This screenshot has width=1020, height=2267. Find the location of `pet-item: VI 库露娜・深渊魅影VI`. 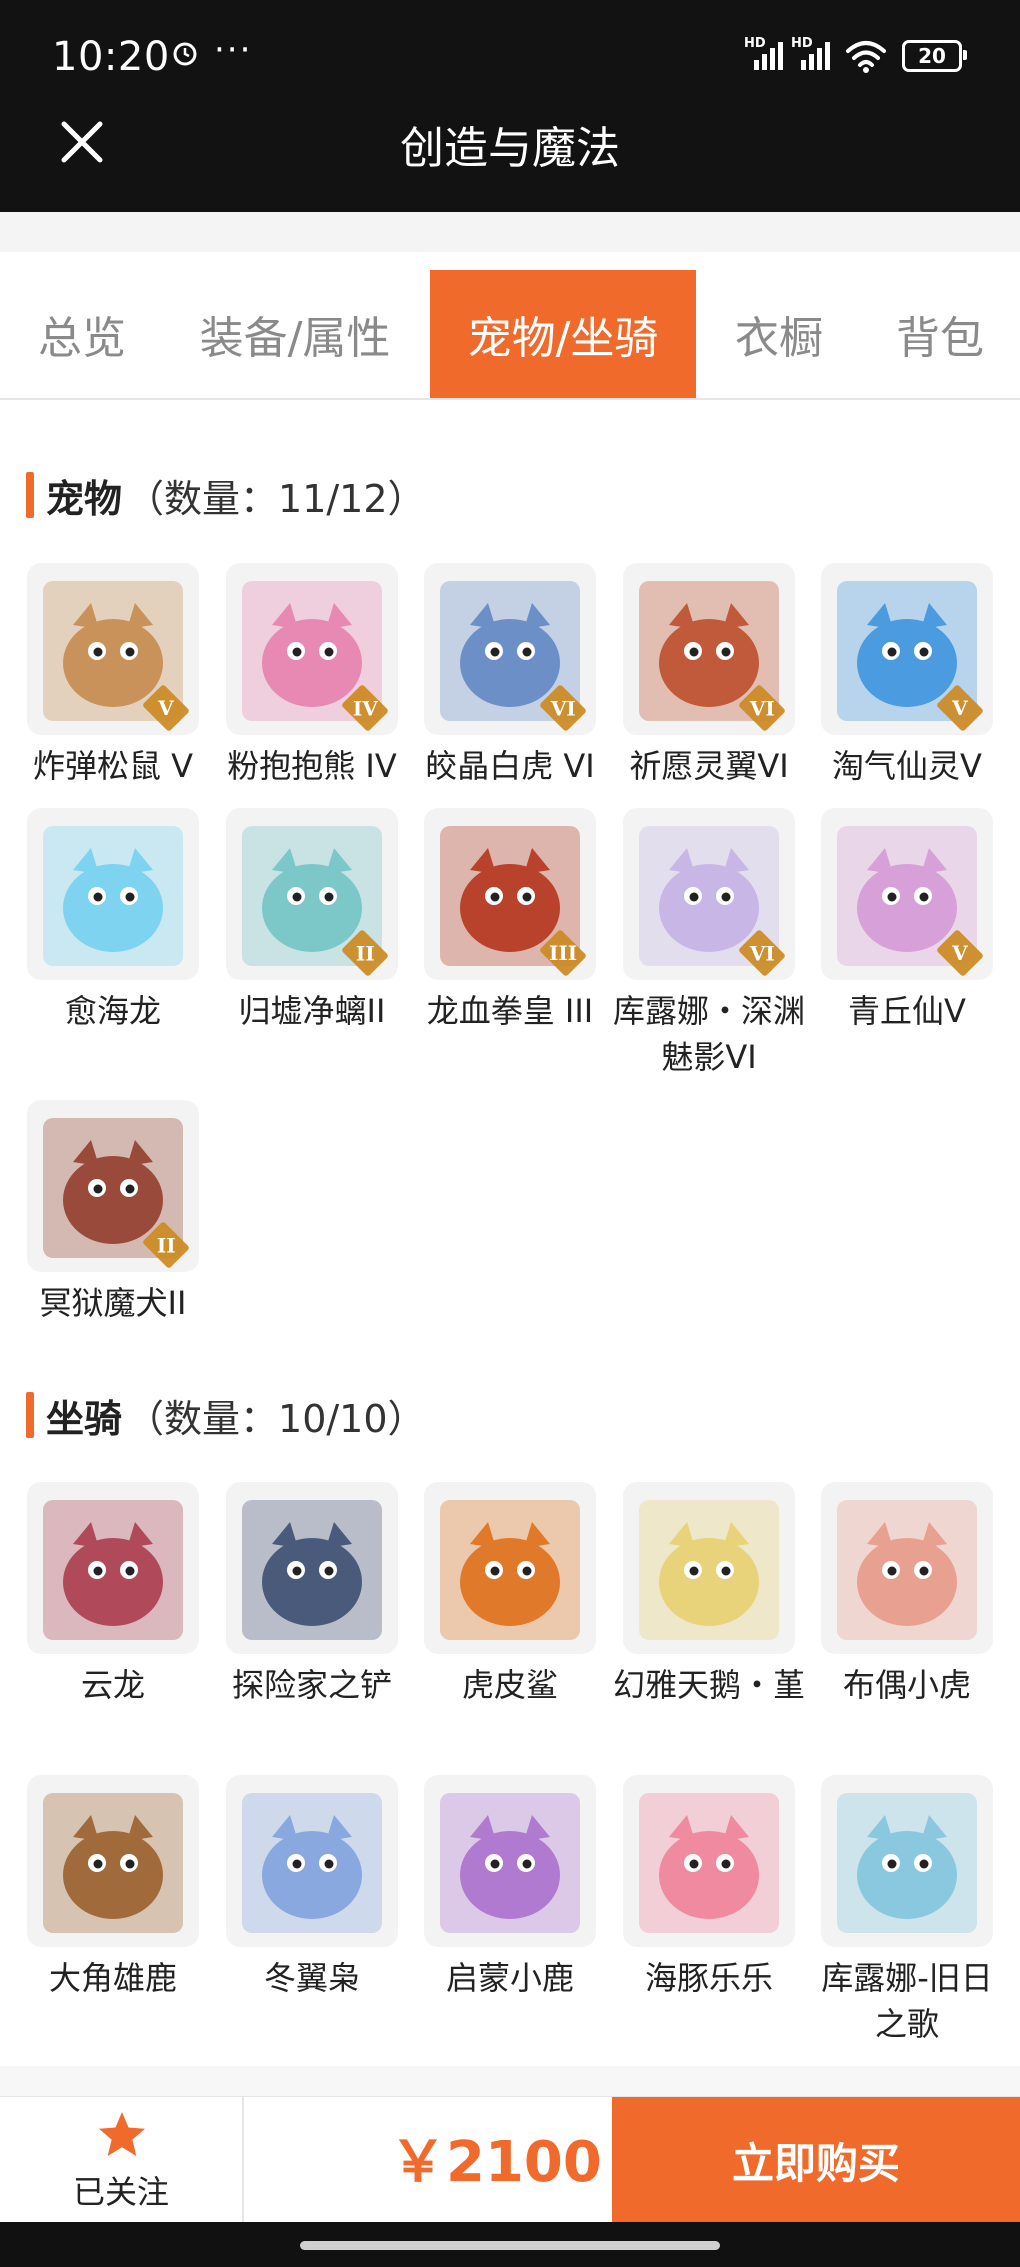

pet-item: VI 库露娜・深渊魅影VI is located at coordinates (709, 944).